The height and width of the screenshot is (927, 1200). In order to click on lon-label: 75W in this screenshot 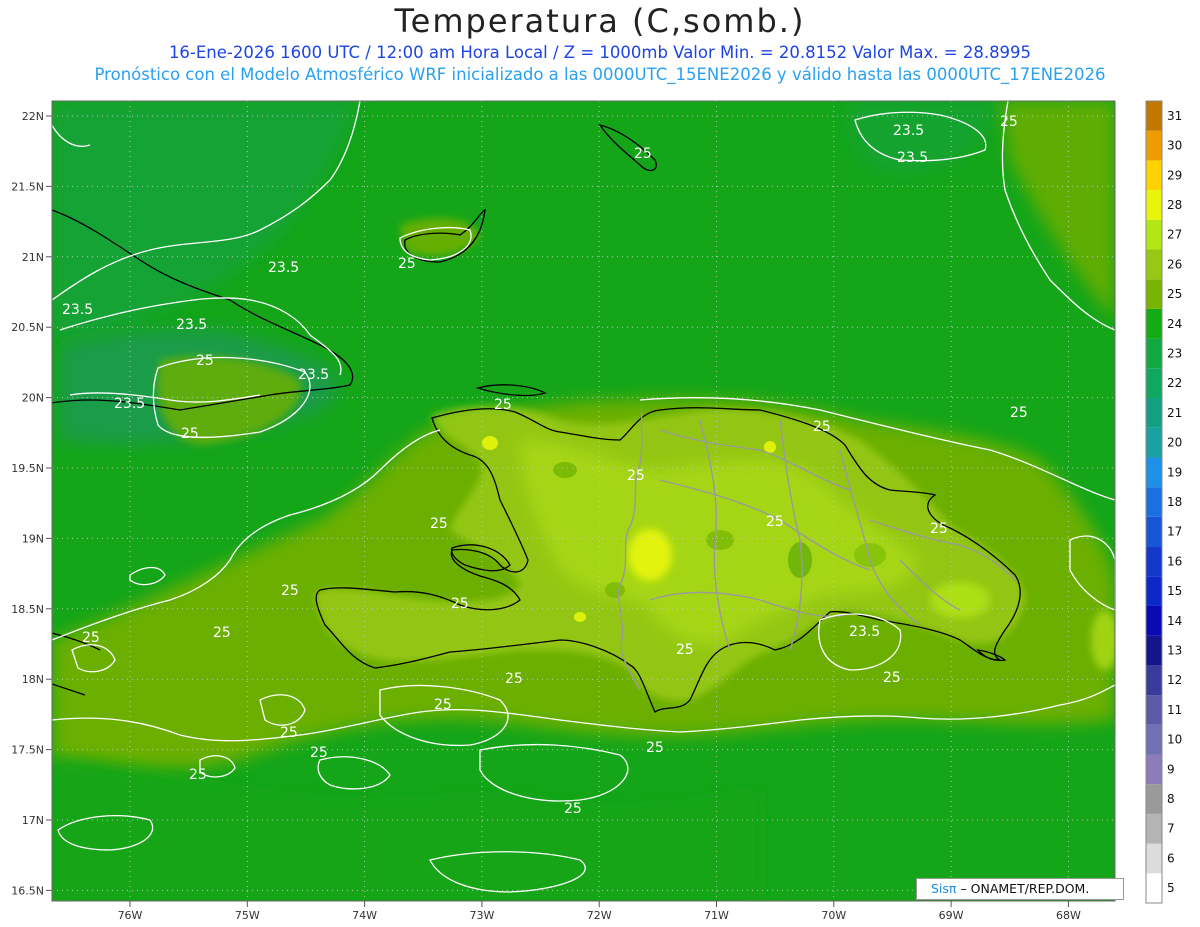, I will do `click(247, 915)`.